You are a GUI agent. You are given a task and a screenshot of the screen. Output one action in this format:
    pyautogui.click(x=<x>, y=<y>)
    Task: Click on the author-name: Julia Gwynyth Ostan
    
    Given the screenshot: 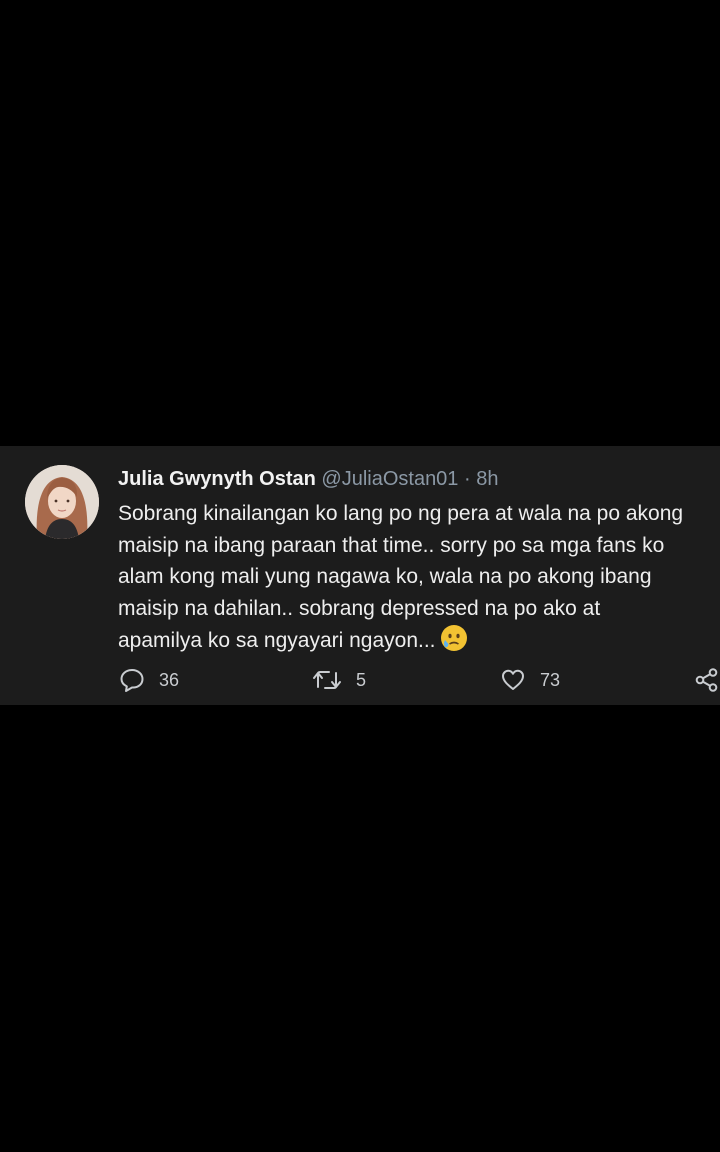 What is the action you would take?
    pyautogui.click(x=217, y=479)
    